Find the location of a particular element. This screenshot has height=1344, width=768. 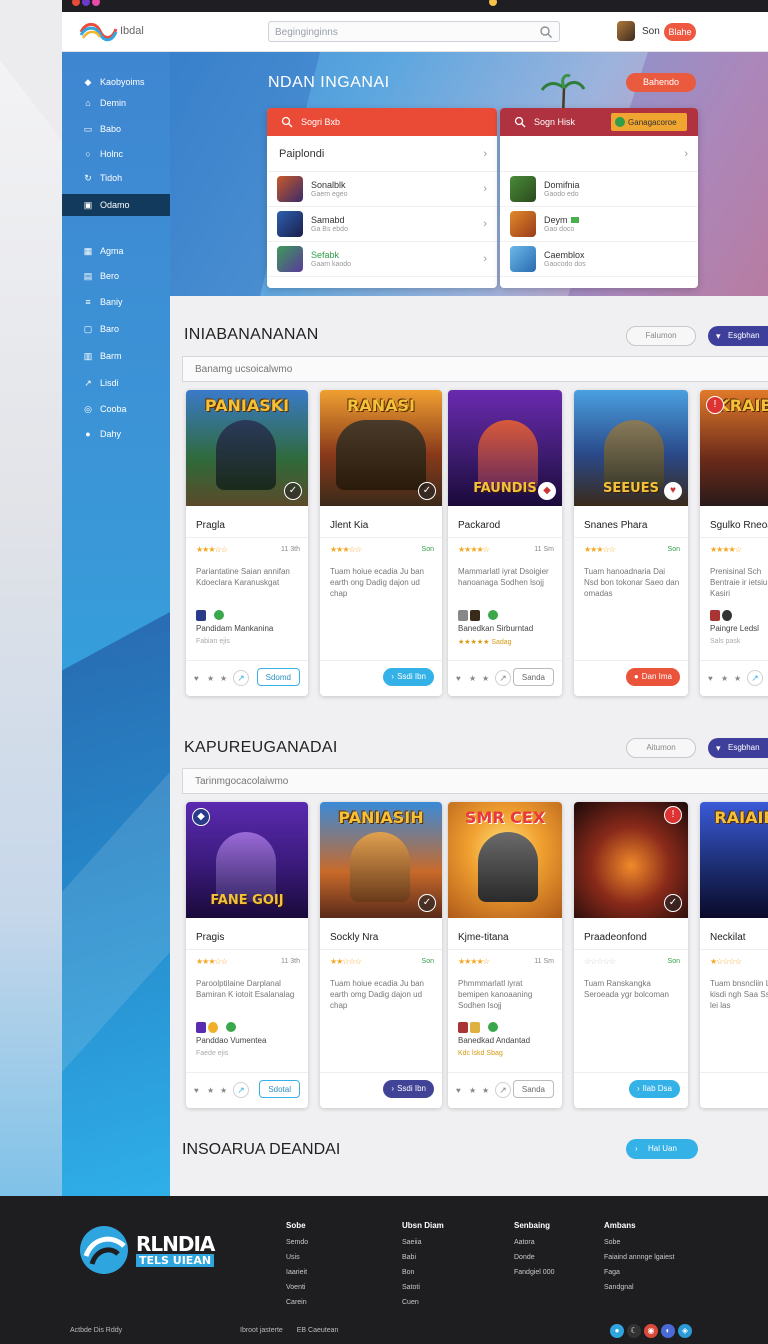

footer-link: Babi is located at coordinates (423, 1257).